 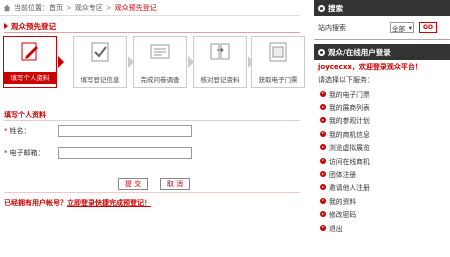 I want to click on go-button: GO, so click(x=428, y=27).